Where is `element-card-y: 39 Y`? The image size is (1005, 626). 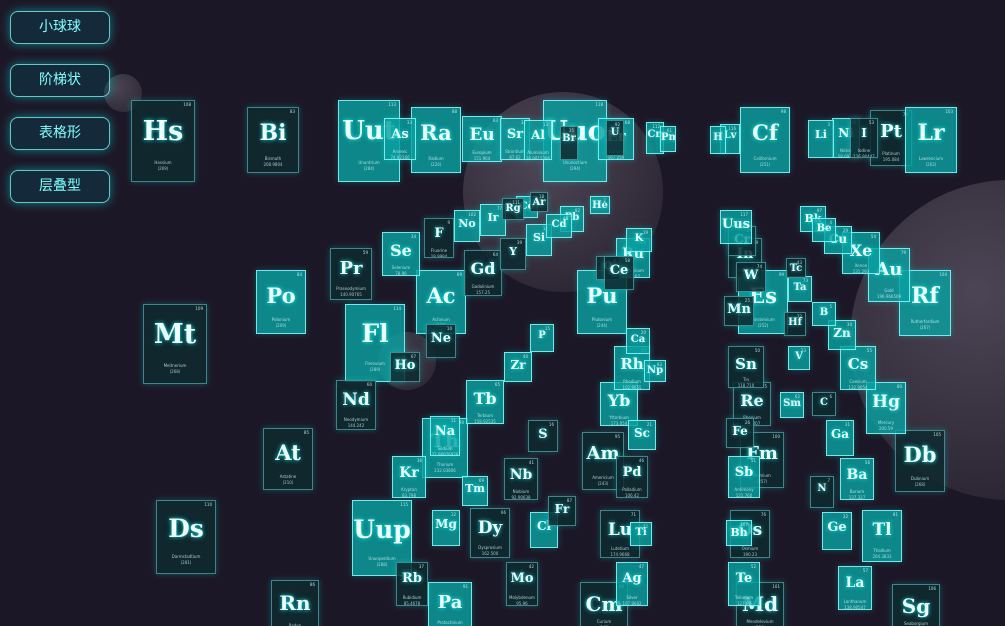
element-card-y: 39 Y is located at coordinates (513, 254).